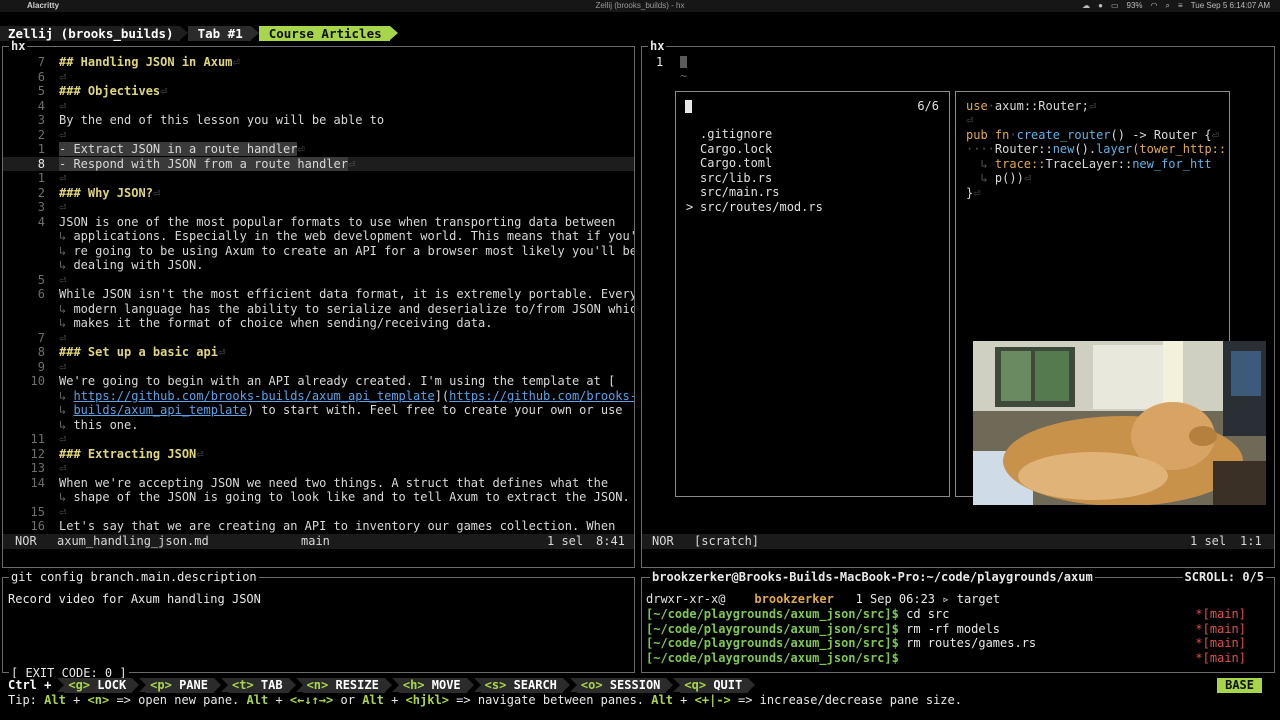 The image size is (1280, 720). I want to click on editor-line: 7 ## Handling JSON in Axum⏎, so click(318, 62).